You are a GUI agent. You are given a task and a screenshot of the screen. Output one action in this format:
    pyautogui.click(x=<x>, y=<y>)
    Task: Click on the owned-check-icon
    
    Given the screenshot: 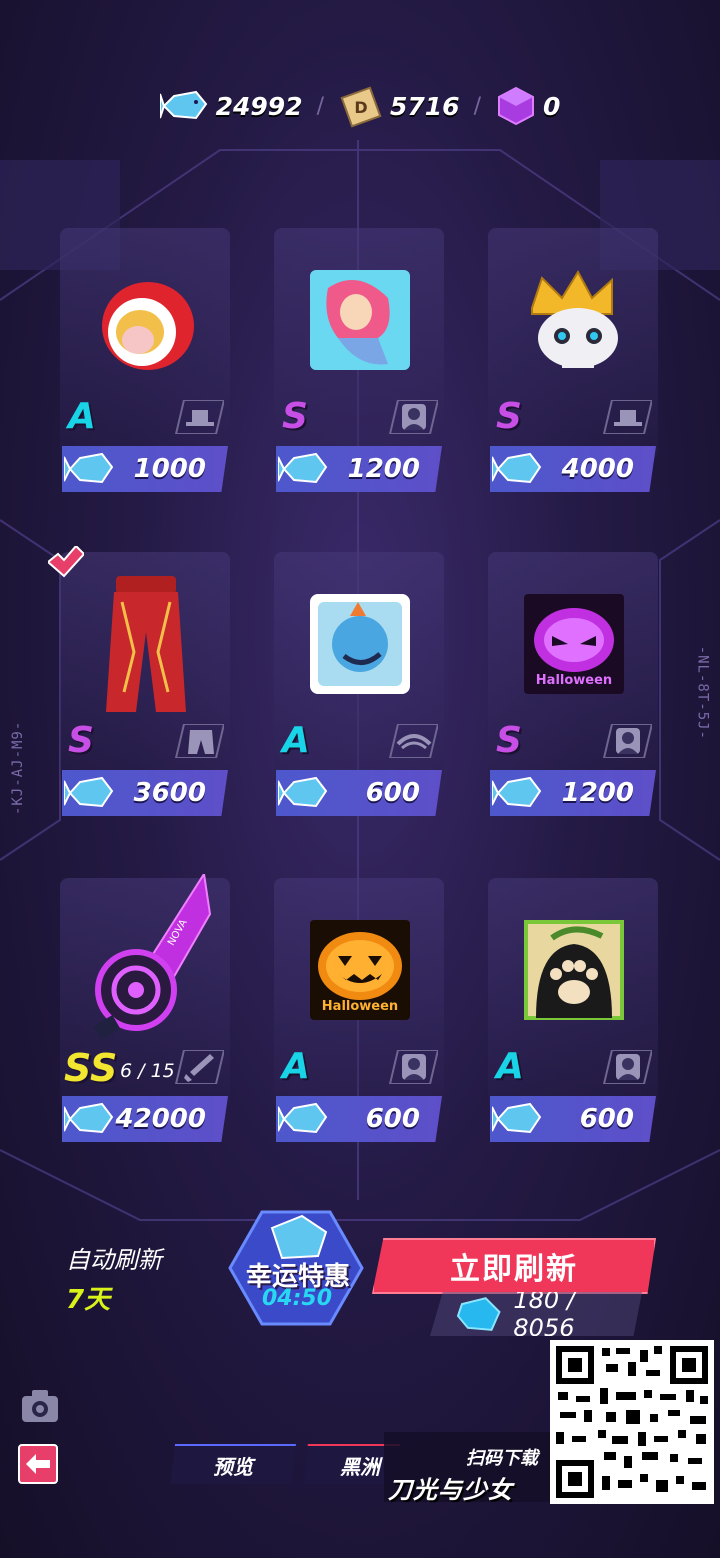 What is the action you would take?
    pyautogui.click(x=66, y=562)
    